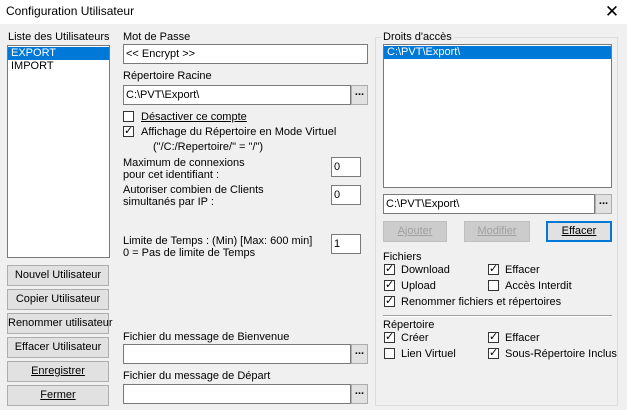  What do you see at coordinates (239, 132) in the screenshot?
I see `virtual-mode-label: Affichage du Répertoire en Mode Virtuel` at bounding box center [239, 132].